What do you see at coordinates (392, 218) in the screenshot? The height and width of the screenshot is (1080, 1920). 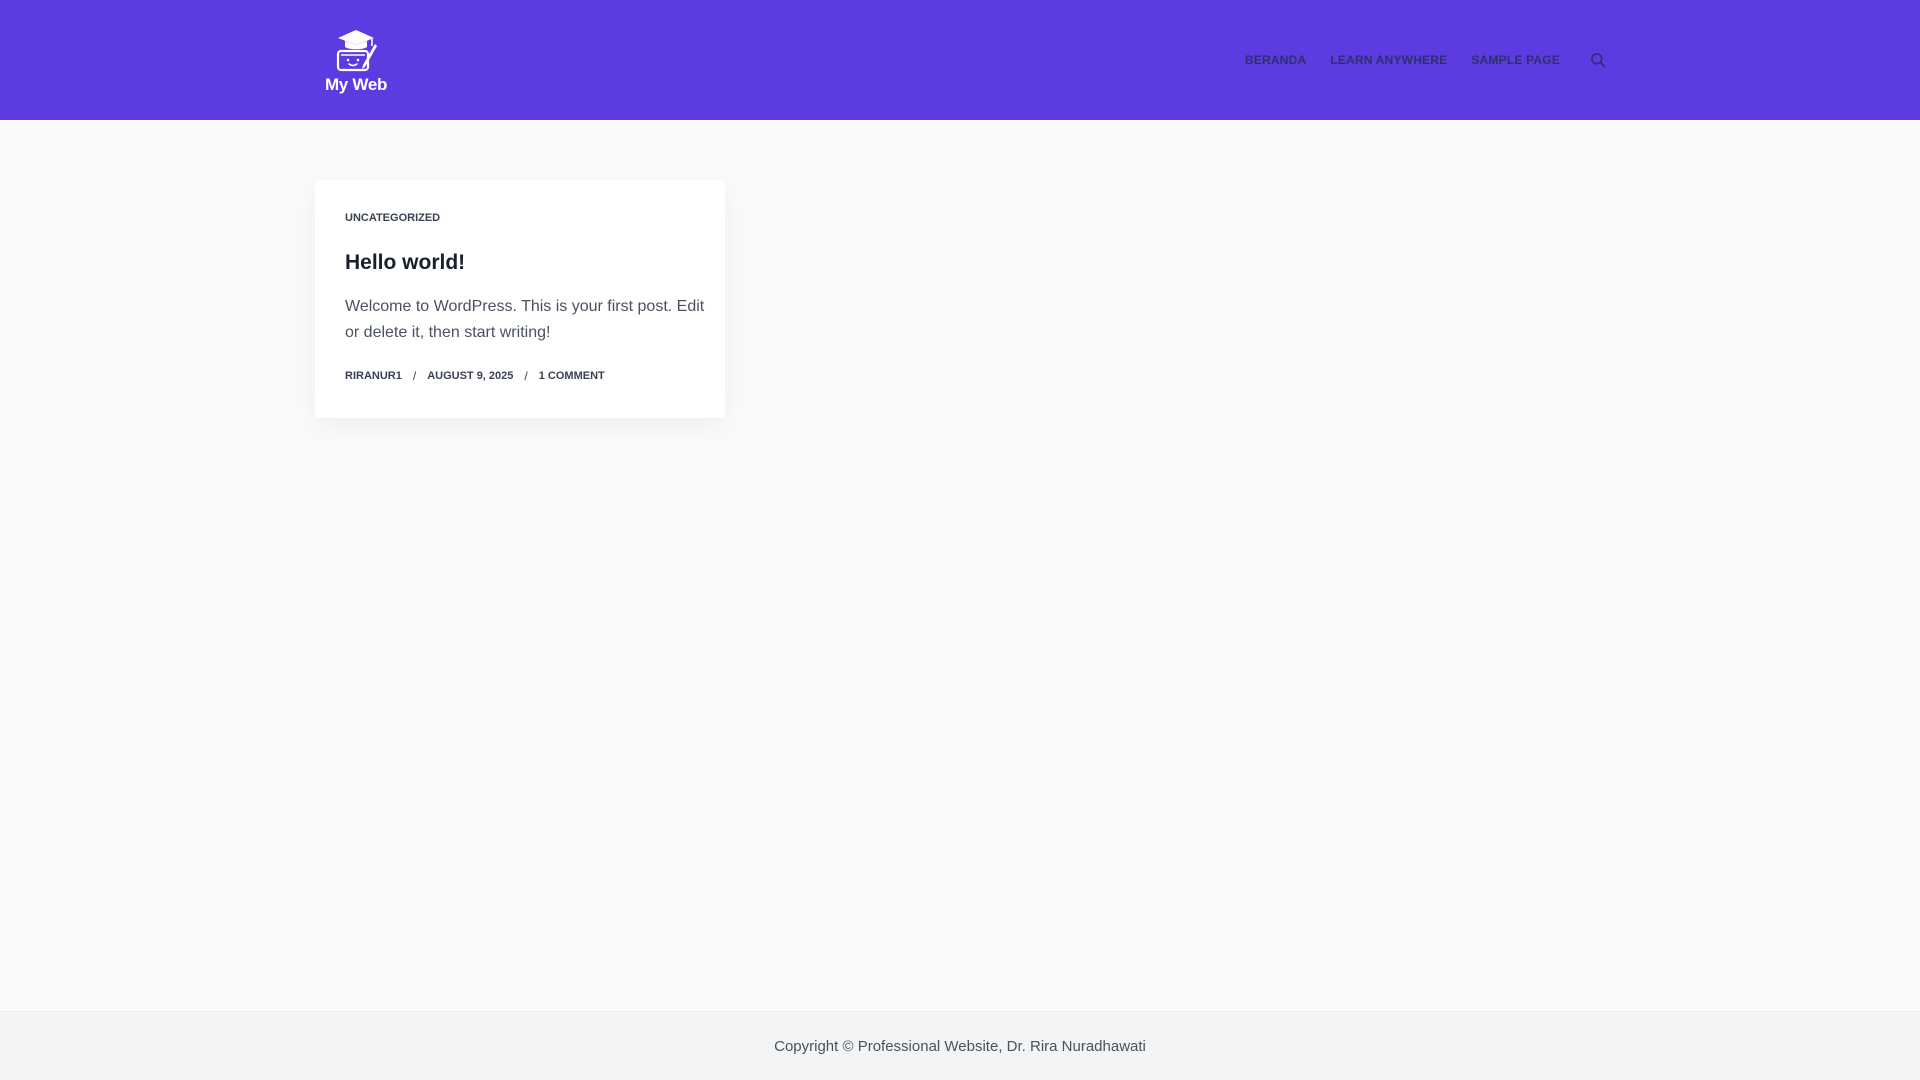 I see `post-category: Uncategorized` at bounding box center [392, 218].